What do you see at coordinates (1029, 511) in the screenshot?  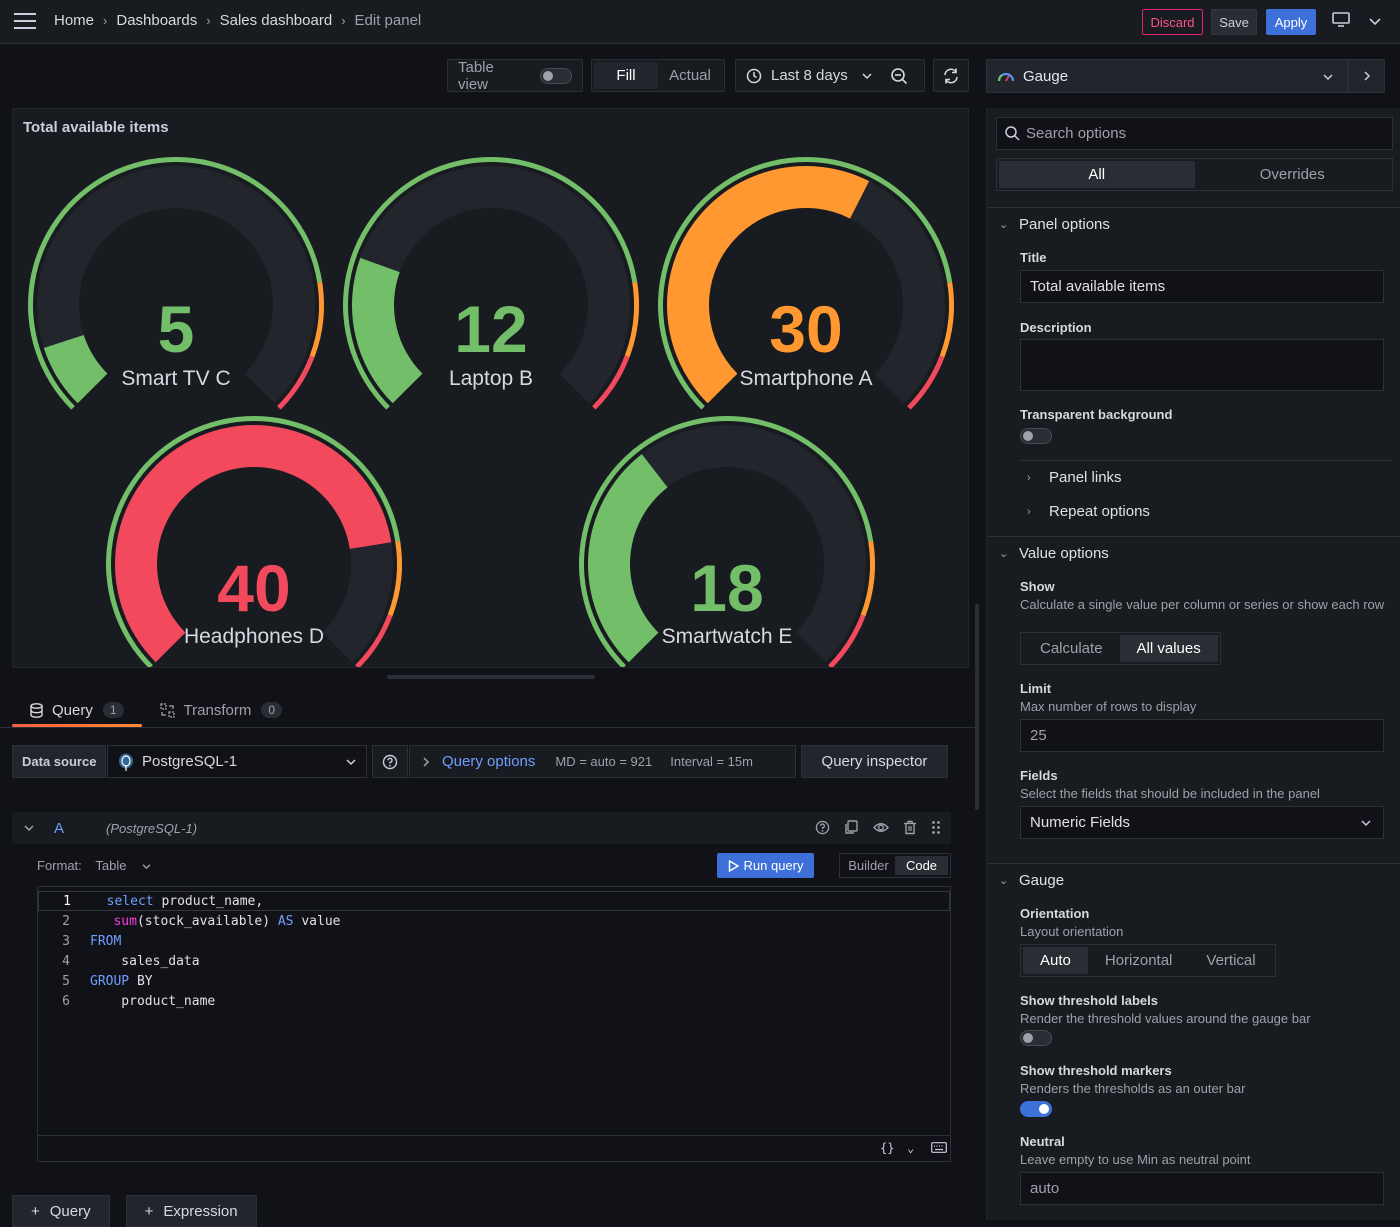 I see `chevron-right-icon: ›` at bounding box center [1029, 511].